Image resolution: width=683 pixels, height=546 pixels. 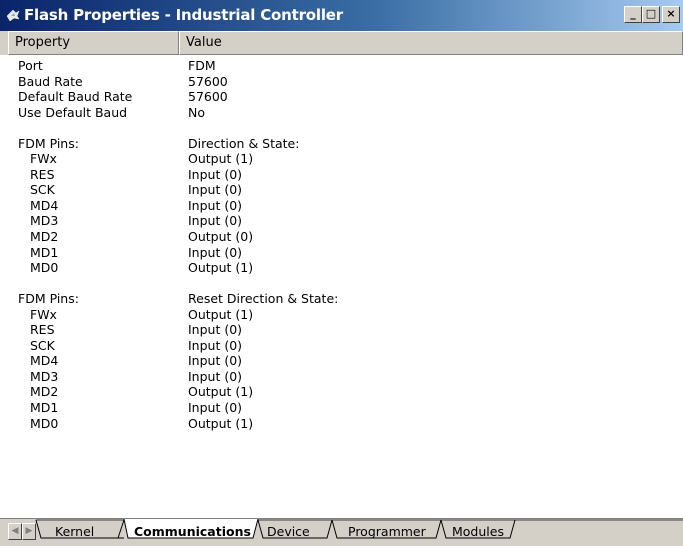 I want to click on close-button: ×, so click(x=671, y=14).